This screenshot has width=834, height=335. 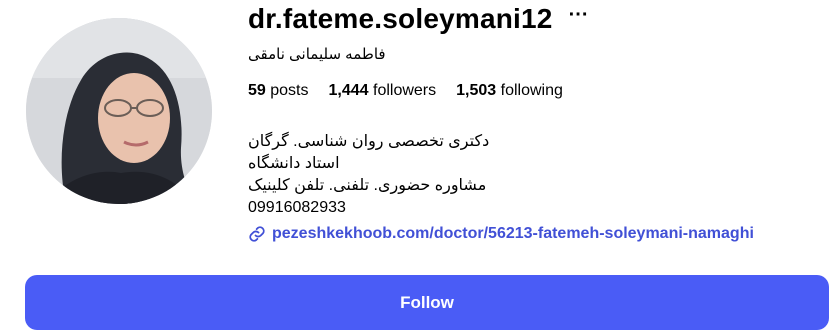 I want to click on username: dr.fateme.soleymani12, so click(x=400, y=18).